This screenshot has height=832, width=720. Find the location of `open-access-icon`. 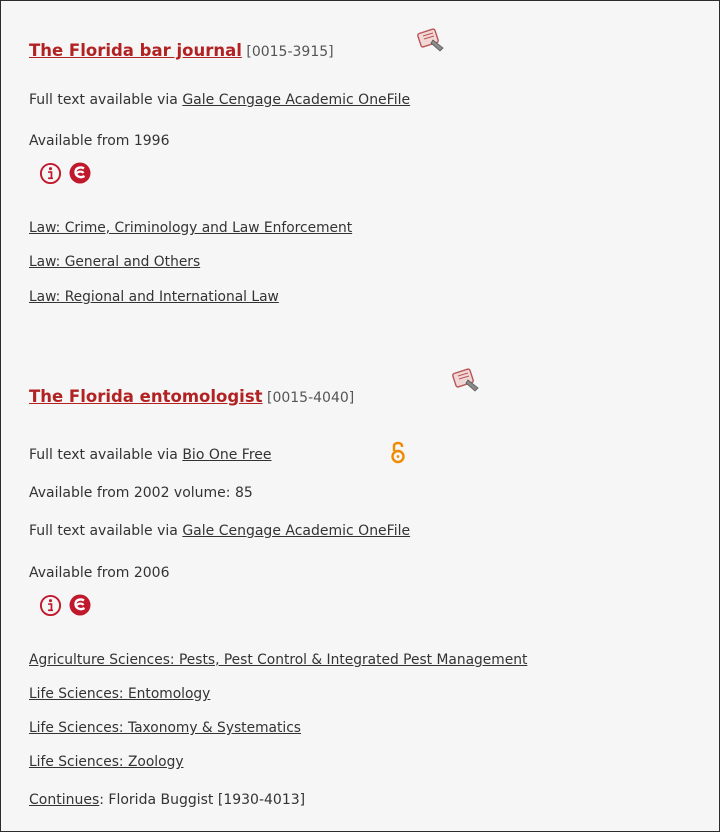

open-access-icon is located at coordinates (398, 454).